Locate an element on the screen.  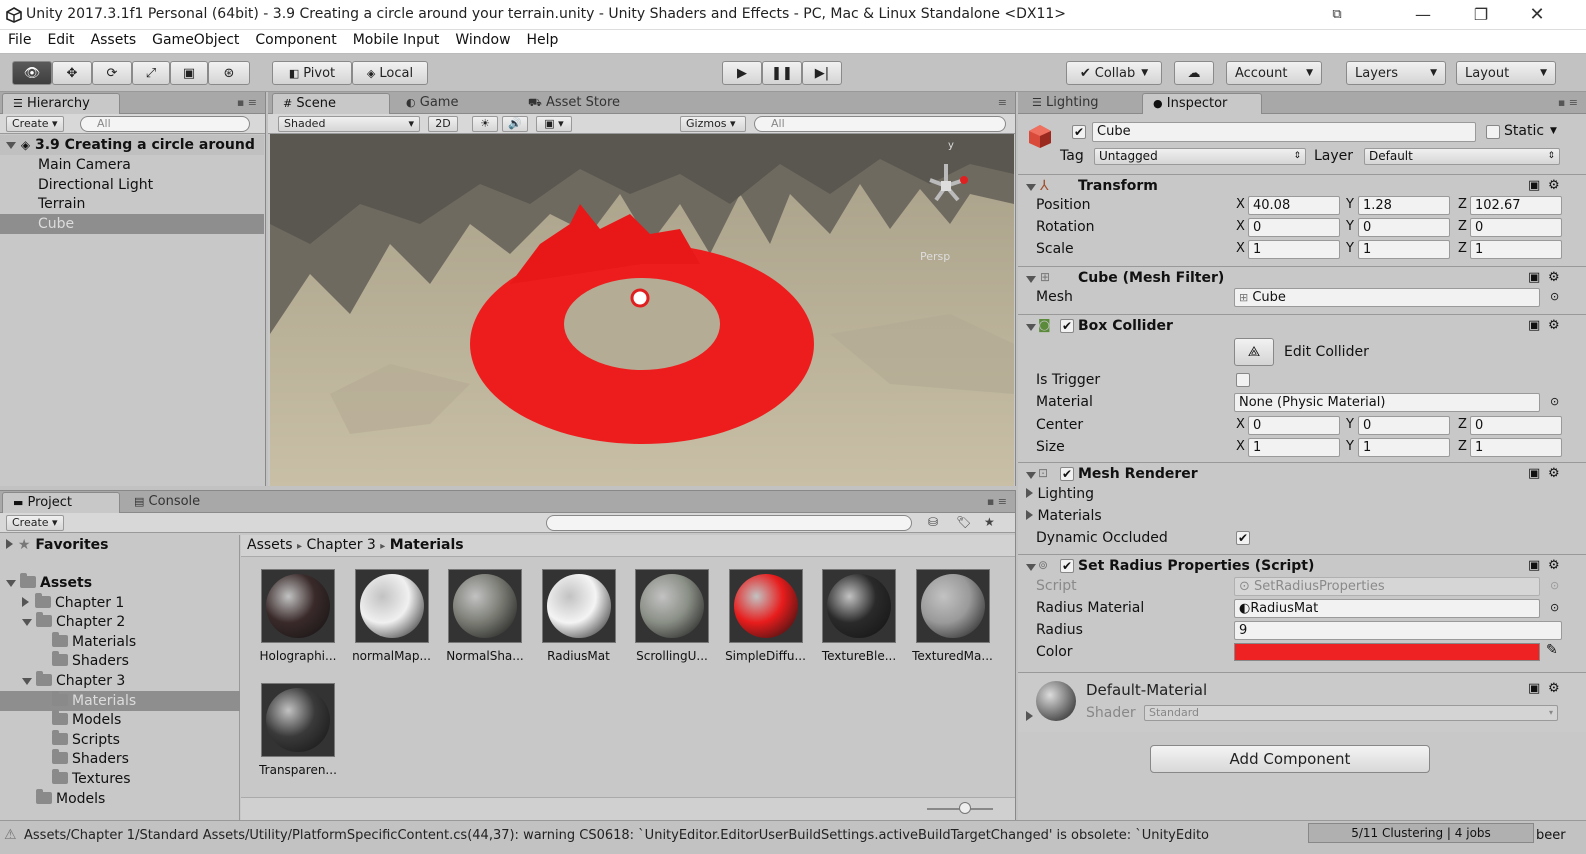
edit-collider-button: ⟁ is located at coordinates (1254, 352).